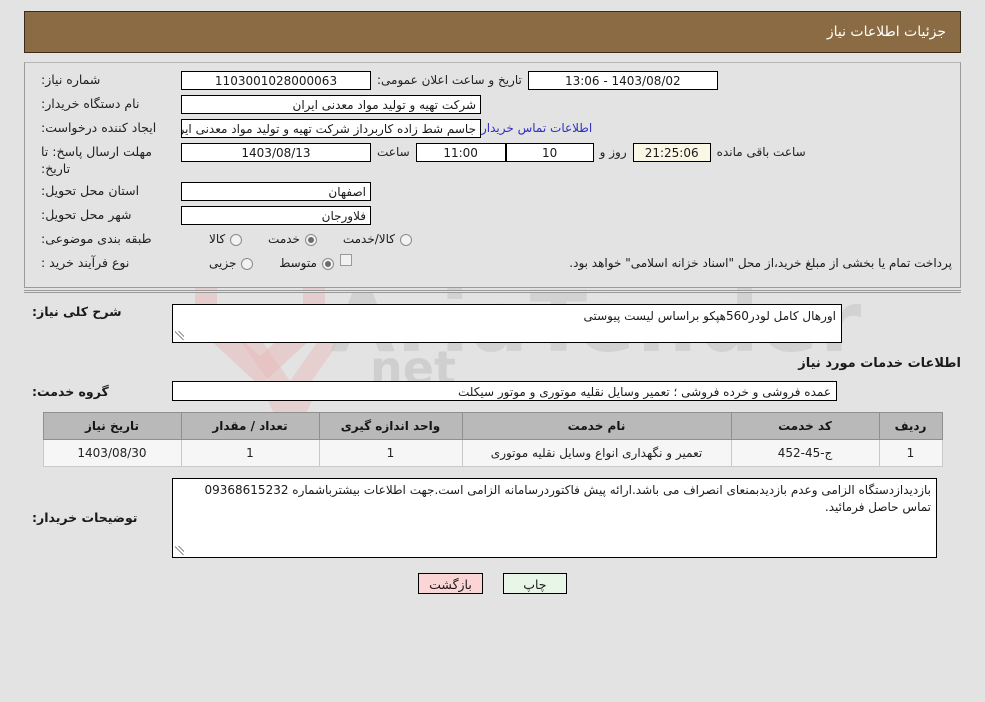  What do you see at coordinates (805, 453) in the screenshot?
I see `cell-code: ج-45-452` at bounding box center [805, 453].